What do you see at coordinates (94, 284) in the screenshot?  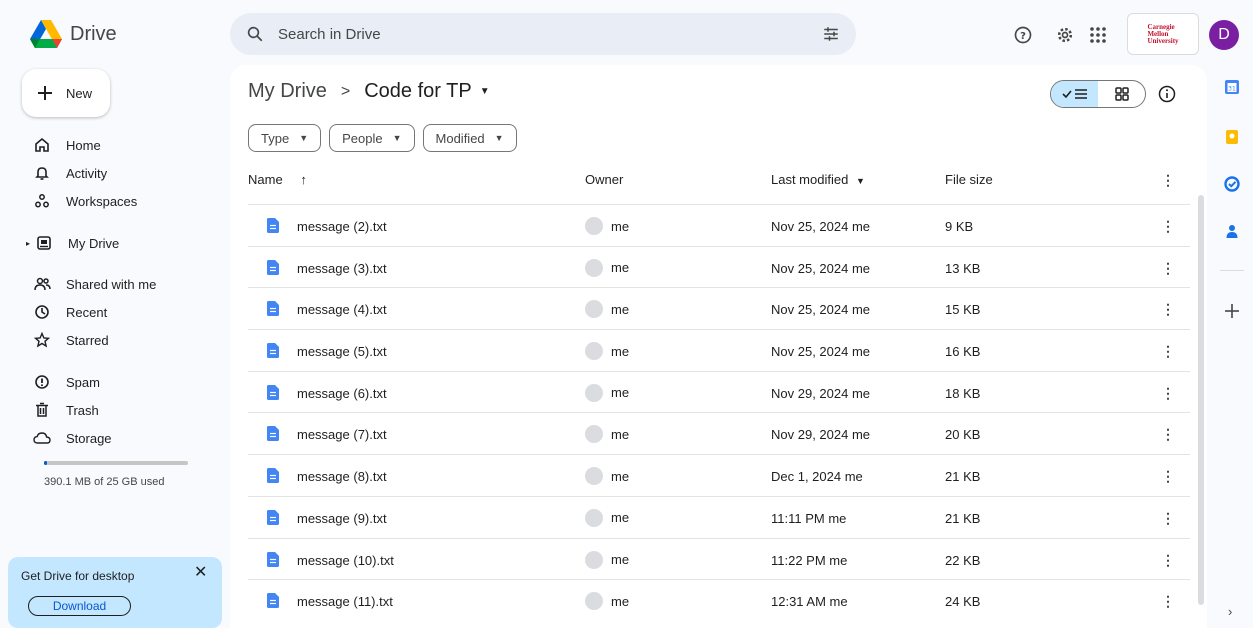 I see `sidebar-item-shared-with-me: Shared with me` at bounding box center [94, 284].